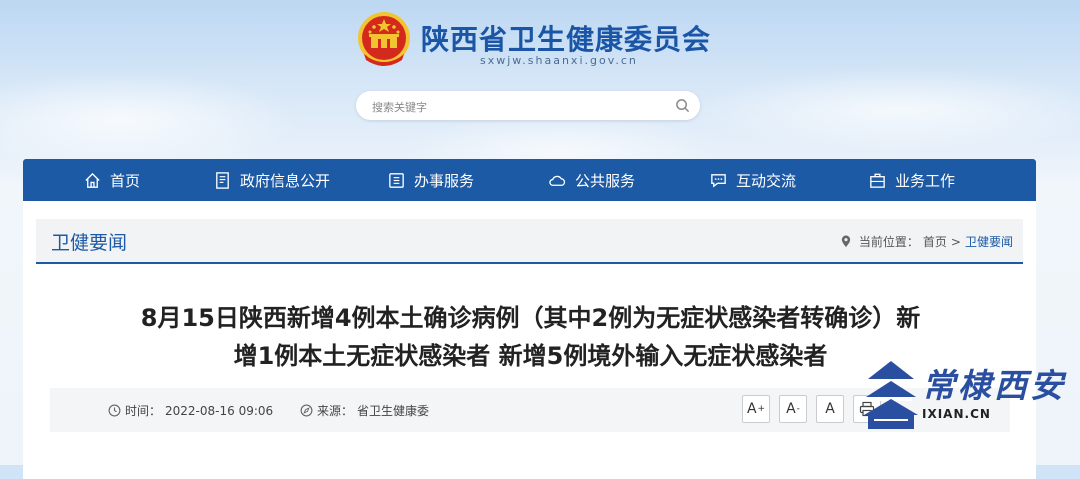  I want to click on location-pin-icon, so click(846, 241).